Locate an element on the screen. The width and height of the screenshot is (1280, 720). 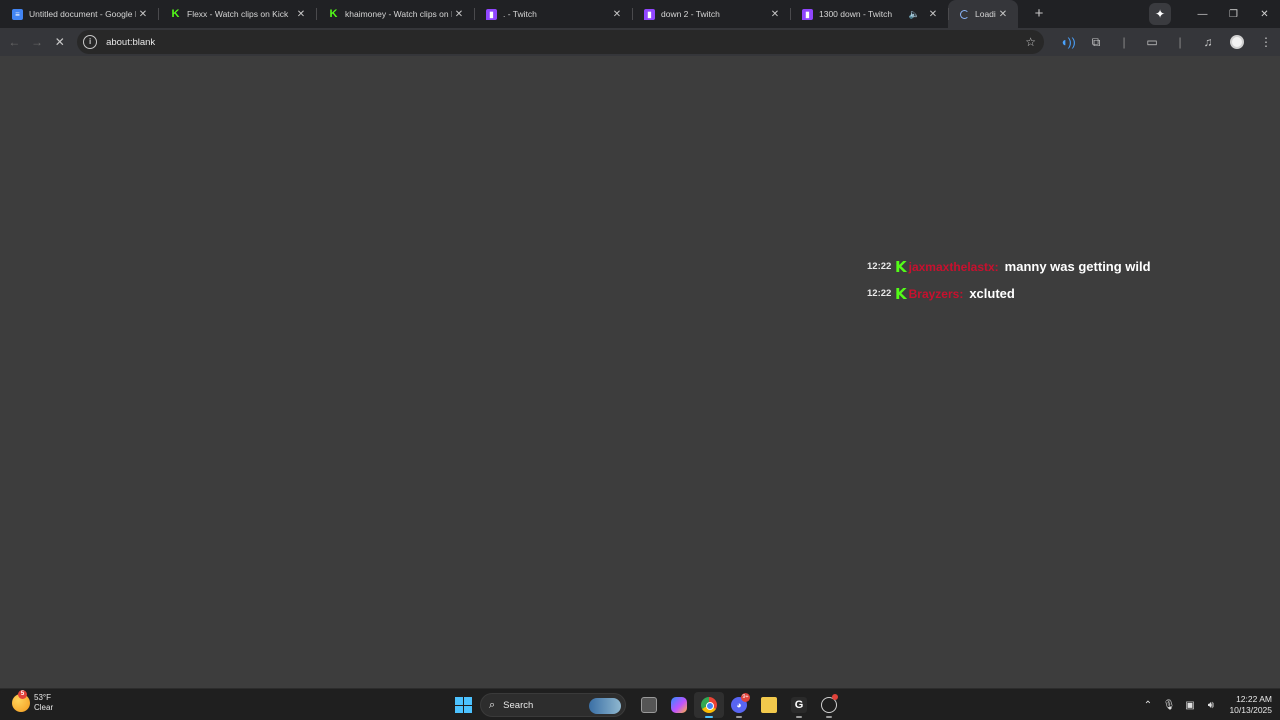
chat-text: xcluted is located at coordinates (992, 293).